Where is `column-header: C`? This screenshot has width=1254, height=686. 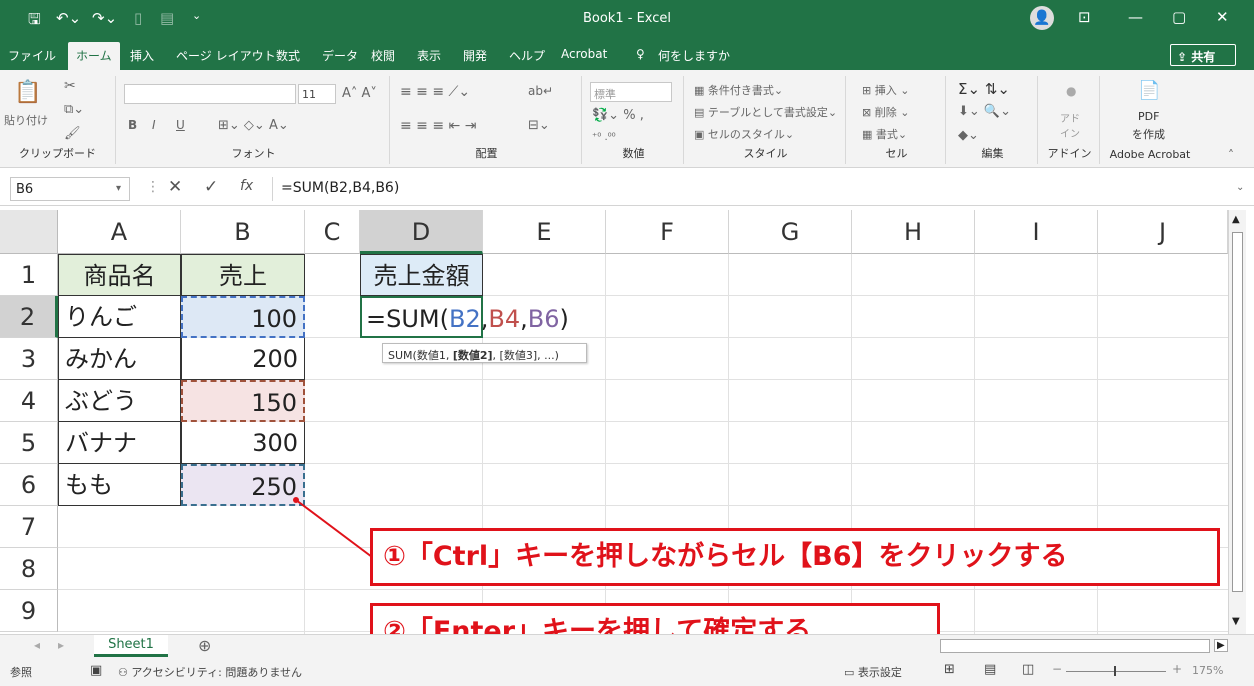 column-header: C is located at coordinates (332, 232).